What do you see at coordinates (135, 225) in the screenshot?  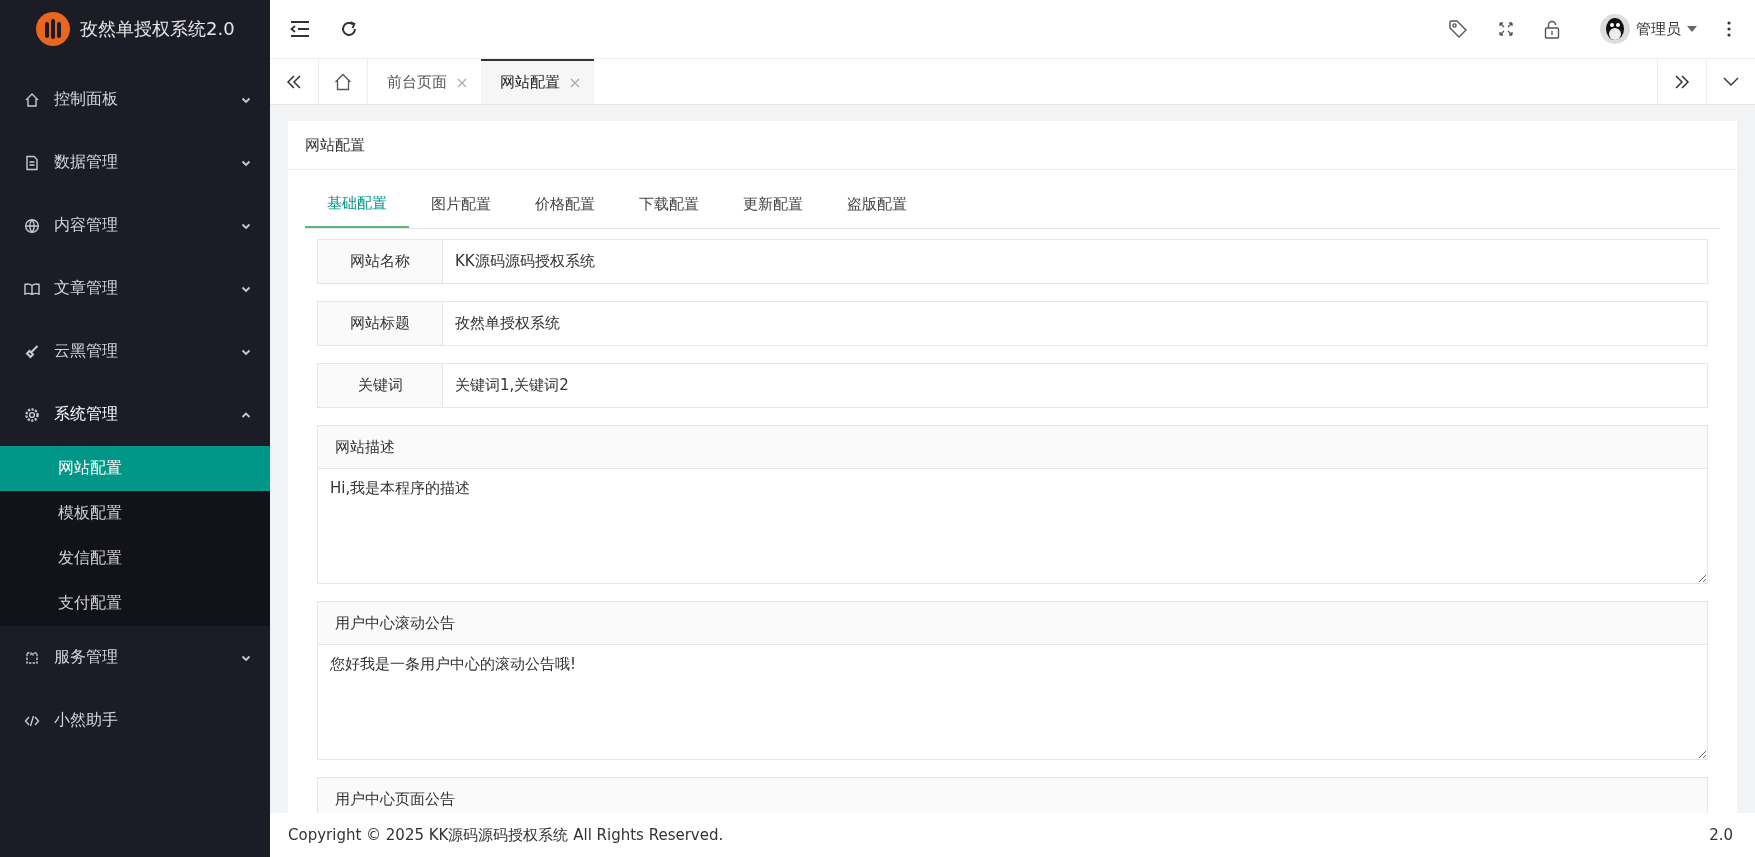 I see `sidebar-item: 内容管理` at bounding box center [135, 225].